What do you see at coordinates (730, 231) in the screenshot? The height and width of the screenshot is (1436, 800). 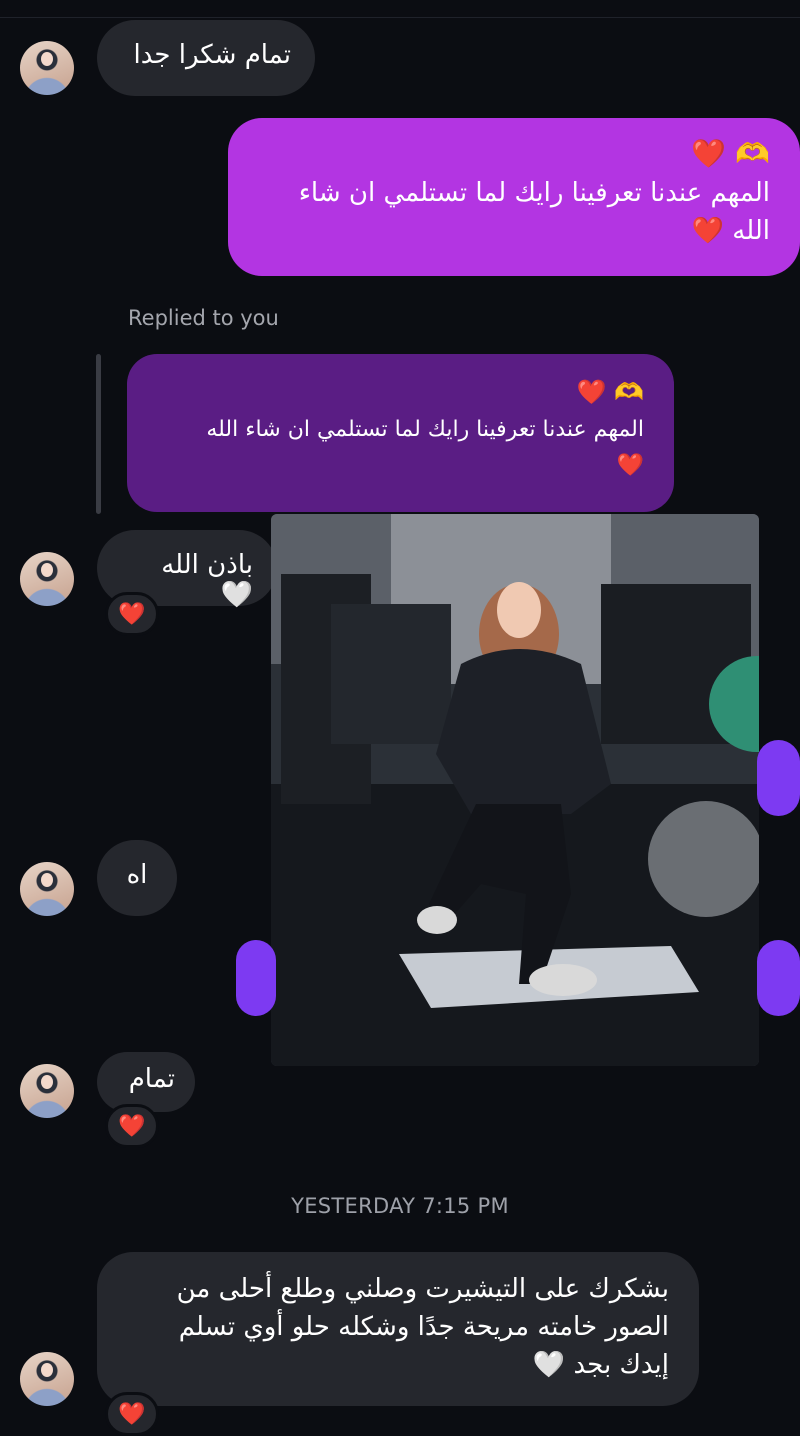 I see `message-text: الله ❤️` at bounding box center [730, 231].